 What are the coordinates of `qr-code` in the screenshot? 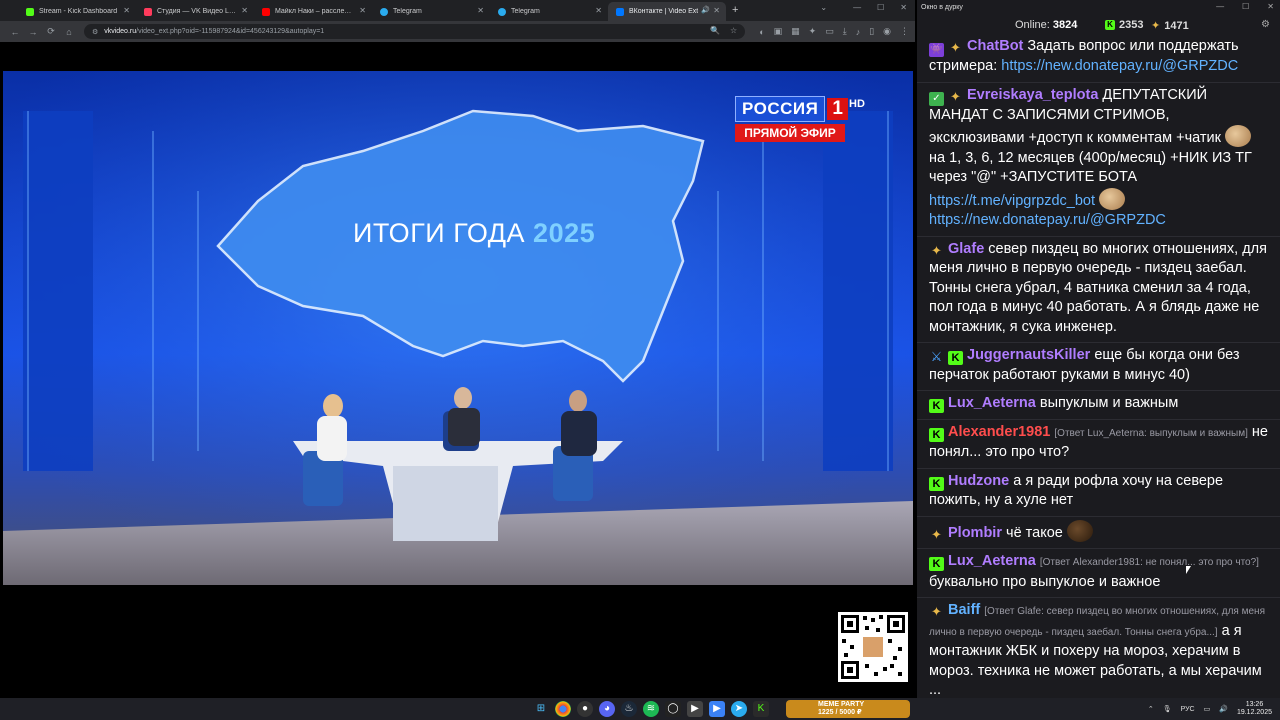 It's located at (873, 647).